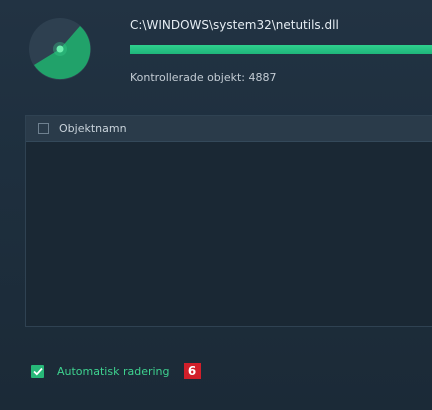 This screenshot has height=410, width=432. I want to click on scan-progress-bar, so click(281, 49).